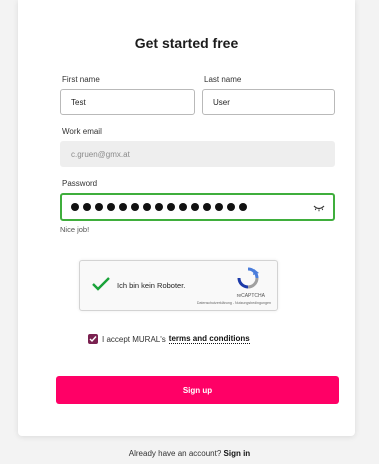 This screenshot has height=464, width=379. What do you see at coordinates (250, 296) in the screenshot?
I see `captcha-brand: reCAPTCHA` at bounding box center [250, 296].